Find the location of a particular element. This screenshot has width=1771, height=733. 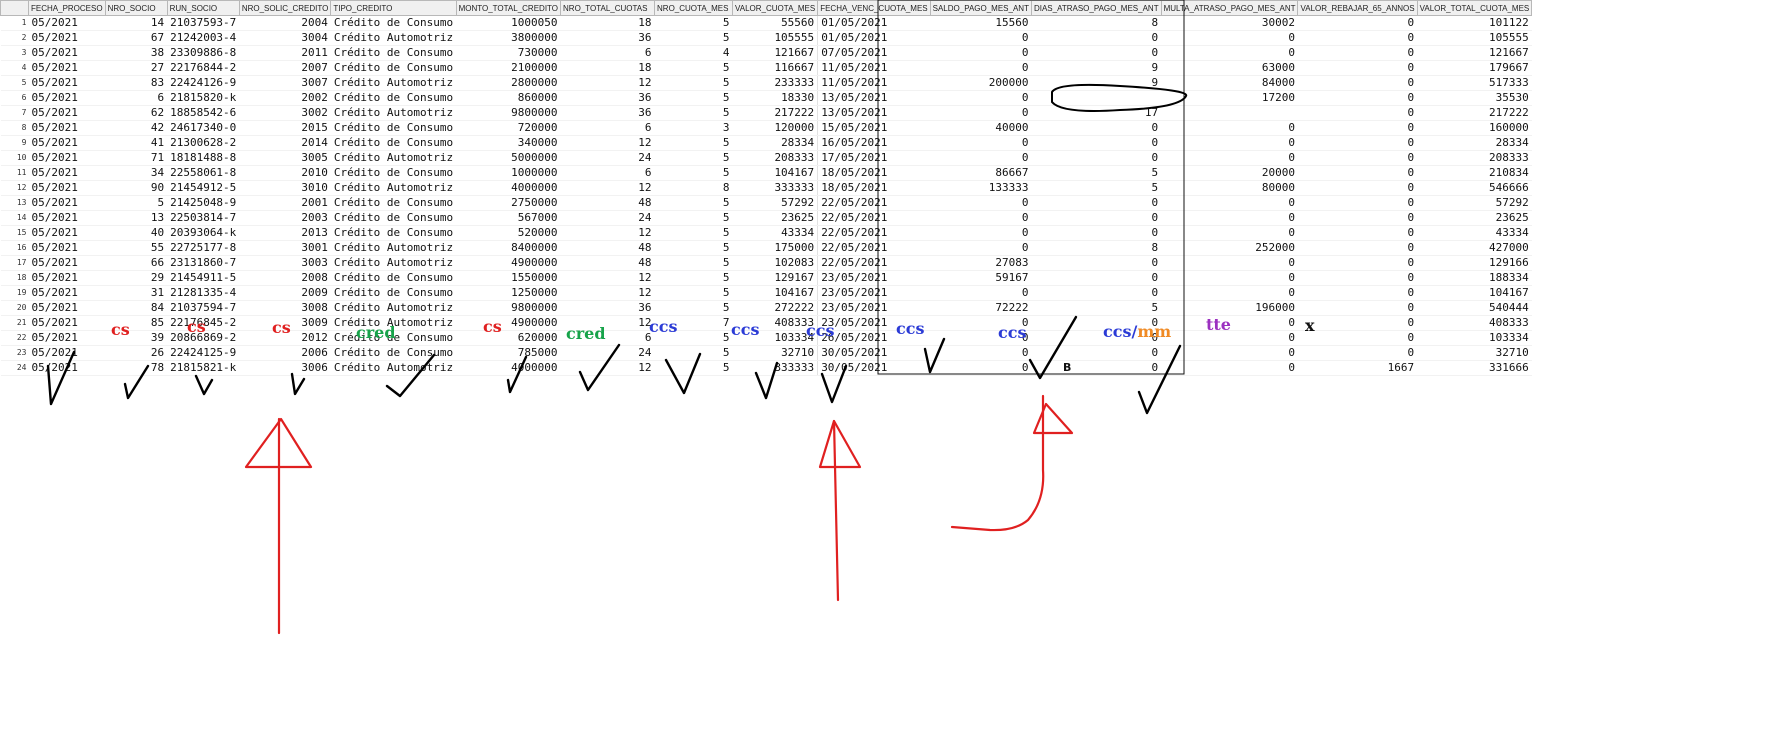

table-cell: 116667 is located at coordinates (775, 68).